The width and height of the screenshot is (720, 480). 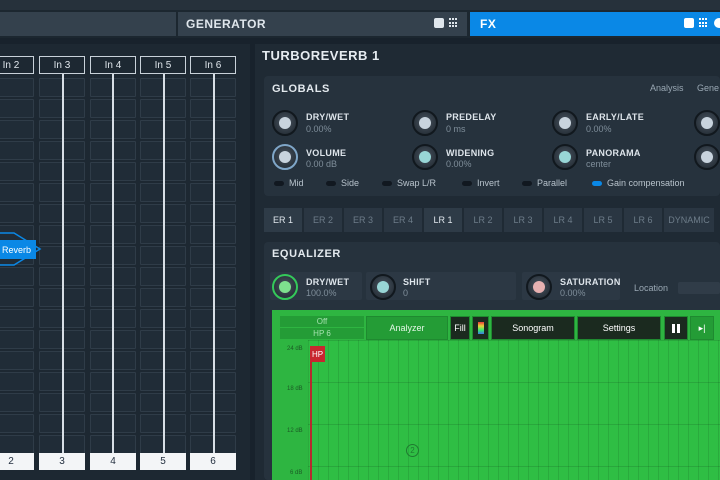 What do you see at coordinates (407, 328) in the screenshot?
I see `analyzer-button: Analyzer` at bounding box center [407, 328].